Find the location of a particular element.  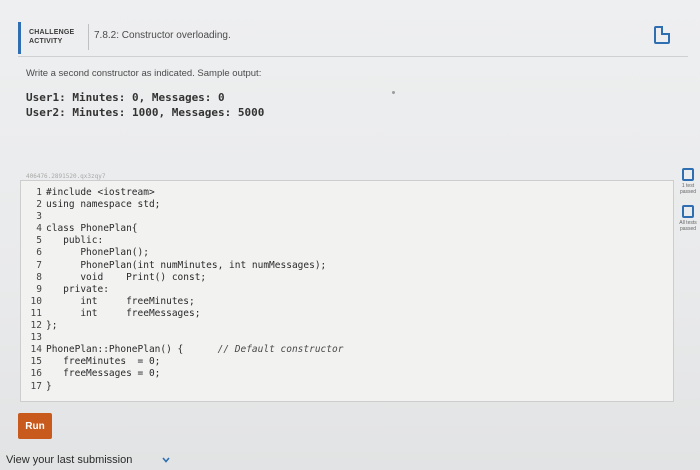

code-id-label: 406476.2891520.qx3zqy7 is located at coordinates (66, 176).